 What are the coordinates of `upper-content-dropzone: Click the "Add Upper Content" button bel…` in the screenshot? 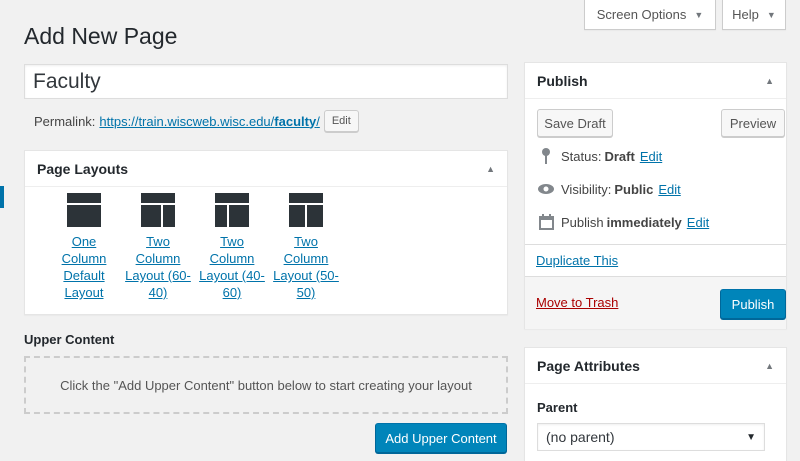 It's located at (266, 385).